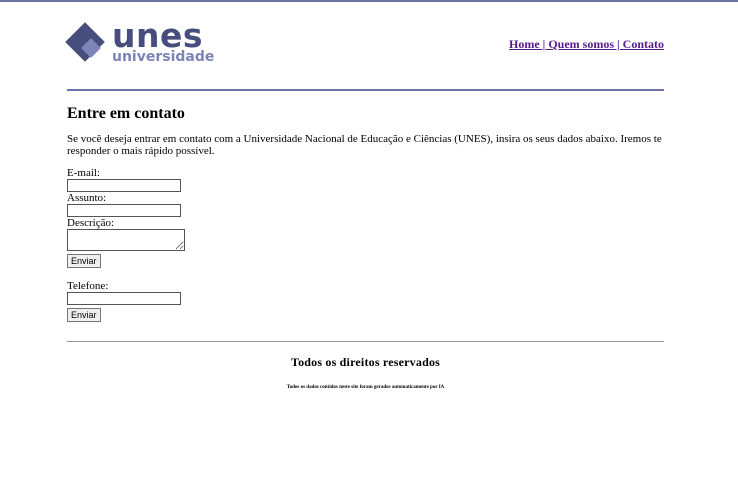 This screenshot has width=738, height=481. I want to click on page-title: Entre em contato, so click(126, 113).